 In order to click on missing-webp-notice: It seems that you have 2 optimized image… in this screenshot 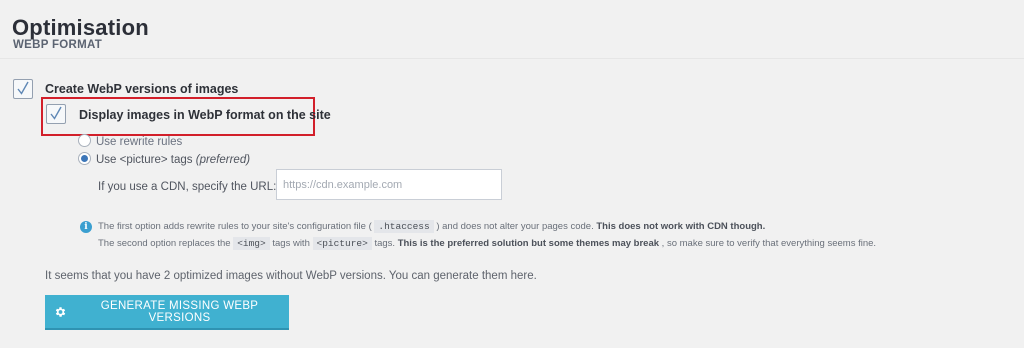, I will do `click(291, 276)`.